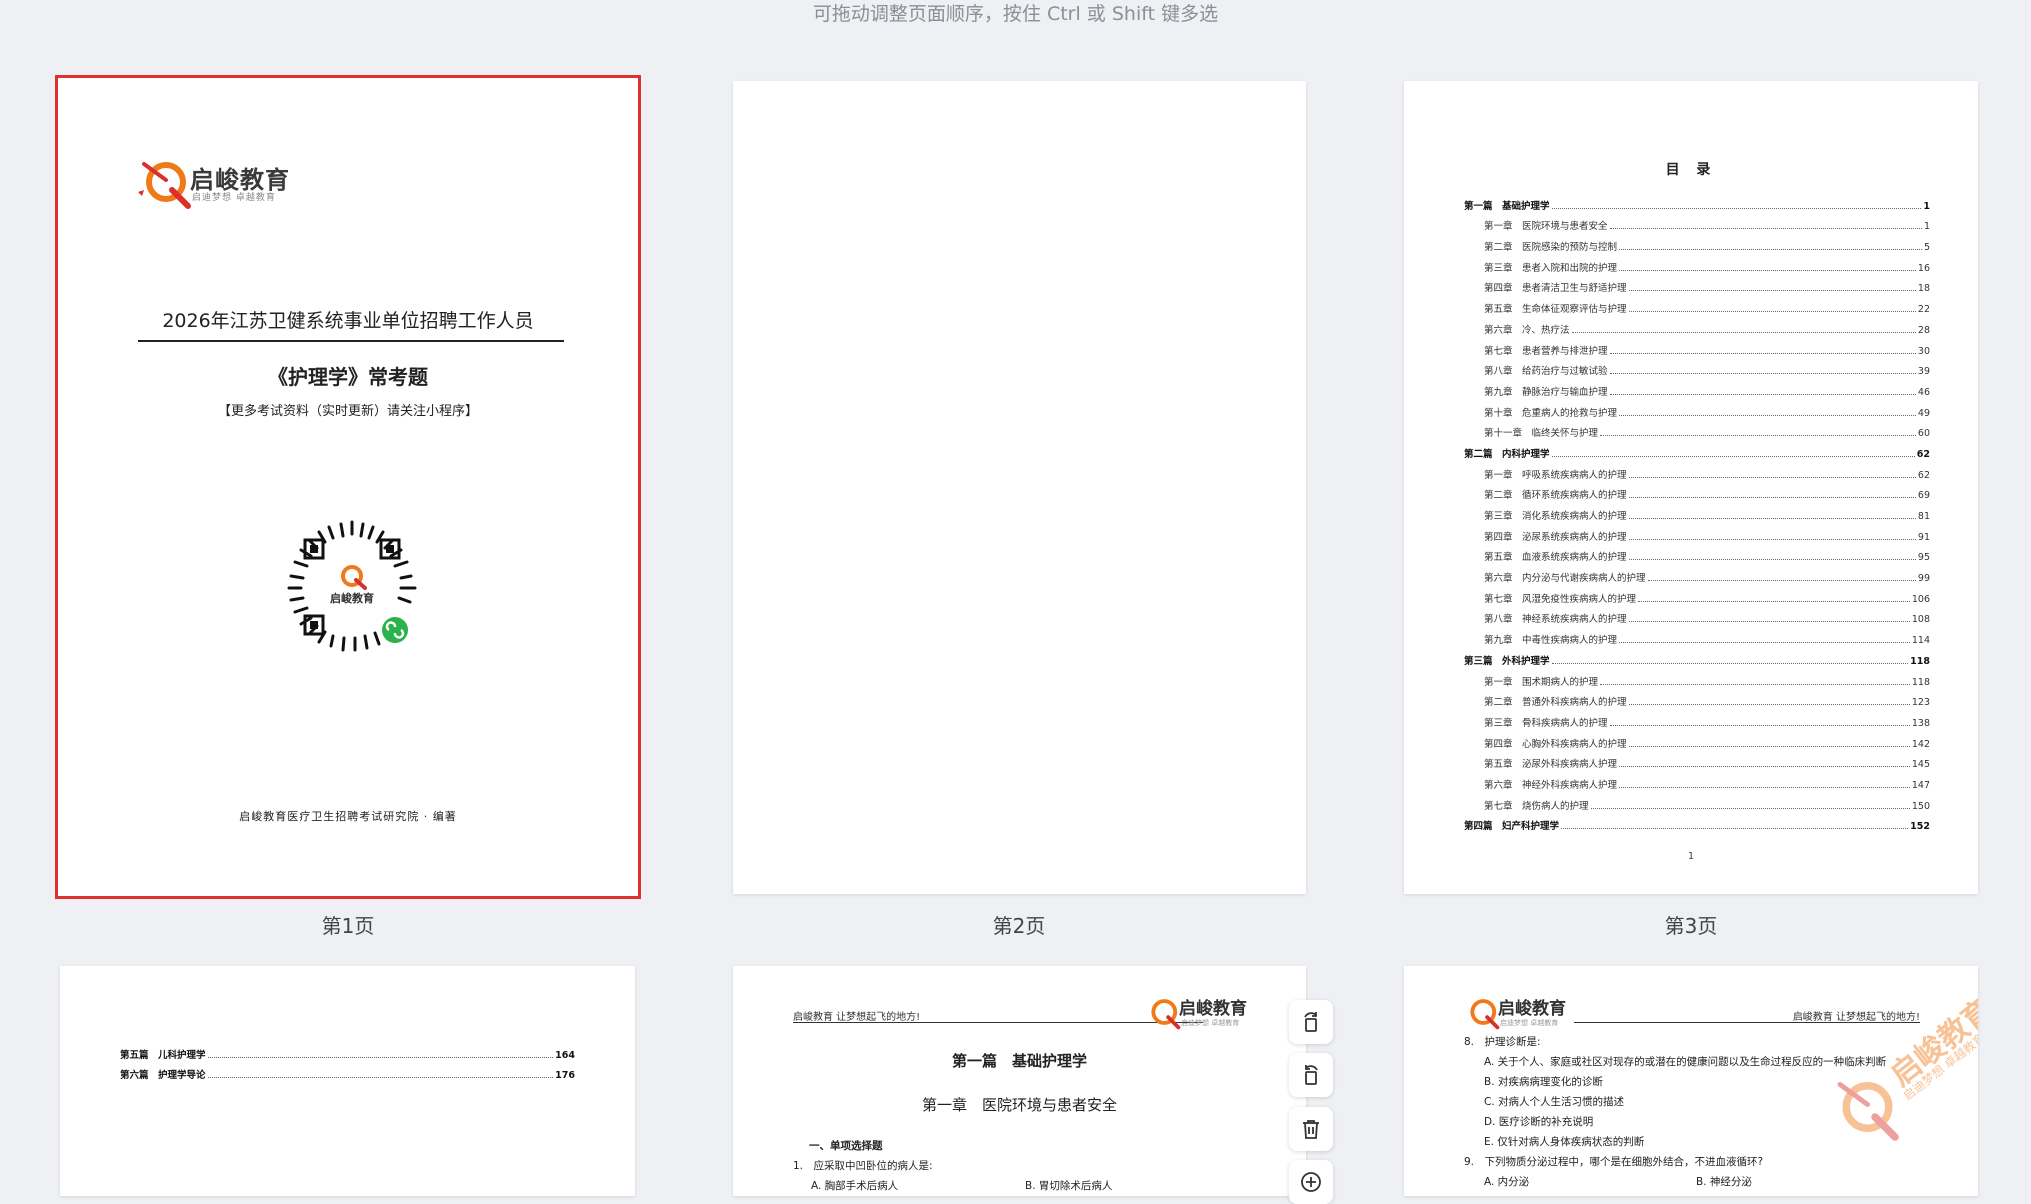 Image resolution: width=2031 pixels, height=1204 pixels. What do you see at coordinates (1546, 392) in the screenshot?
I see `toc-row-label: 第九章 静脉治疗与输血护理` at bounding box center [1546, 392].